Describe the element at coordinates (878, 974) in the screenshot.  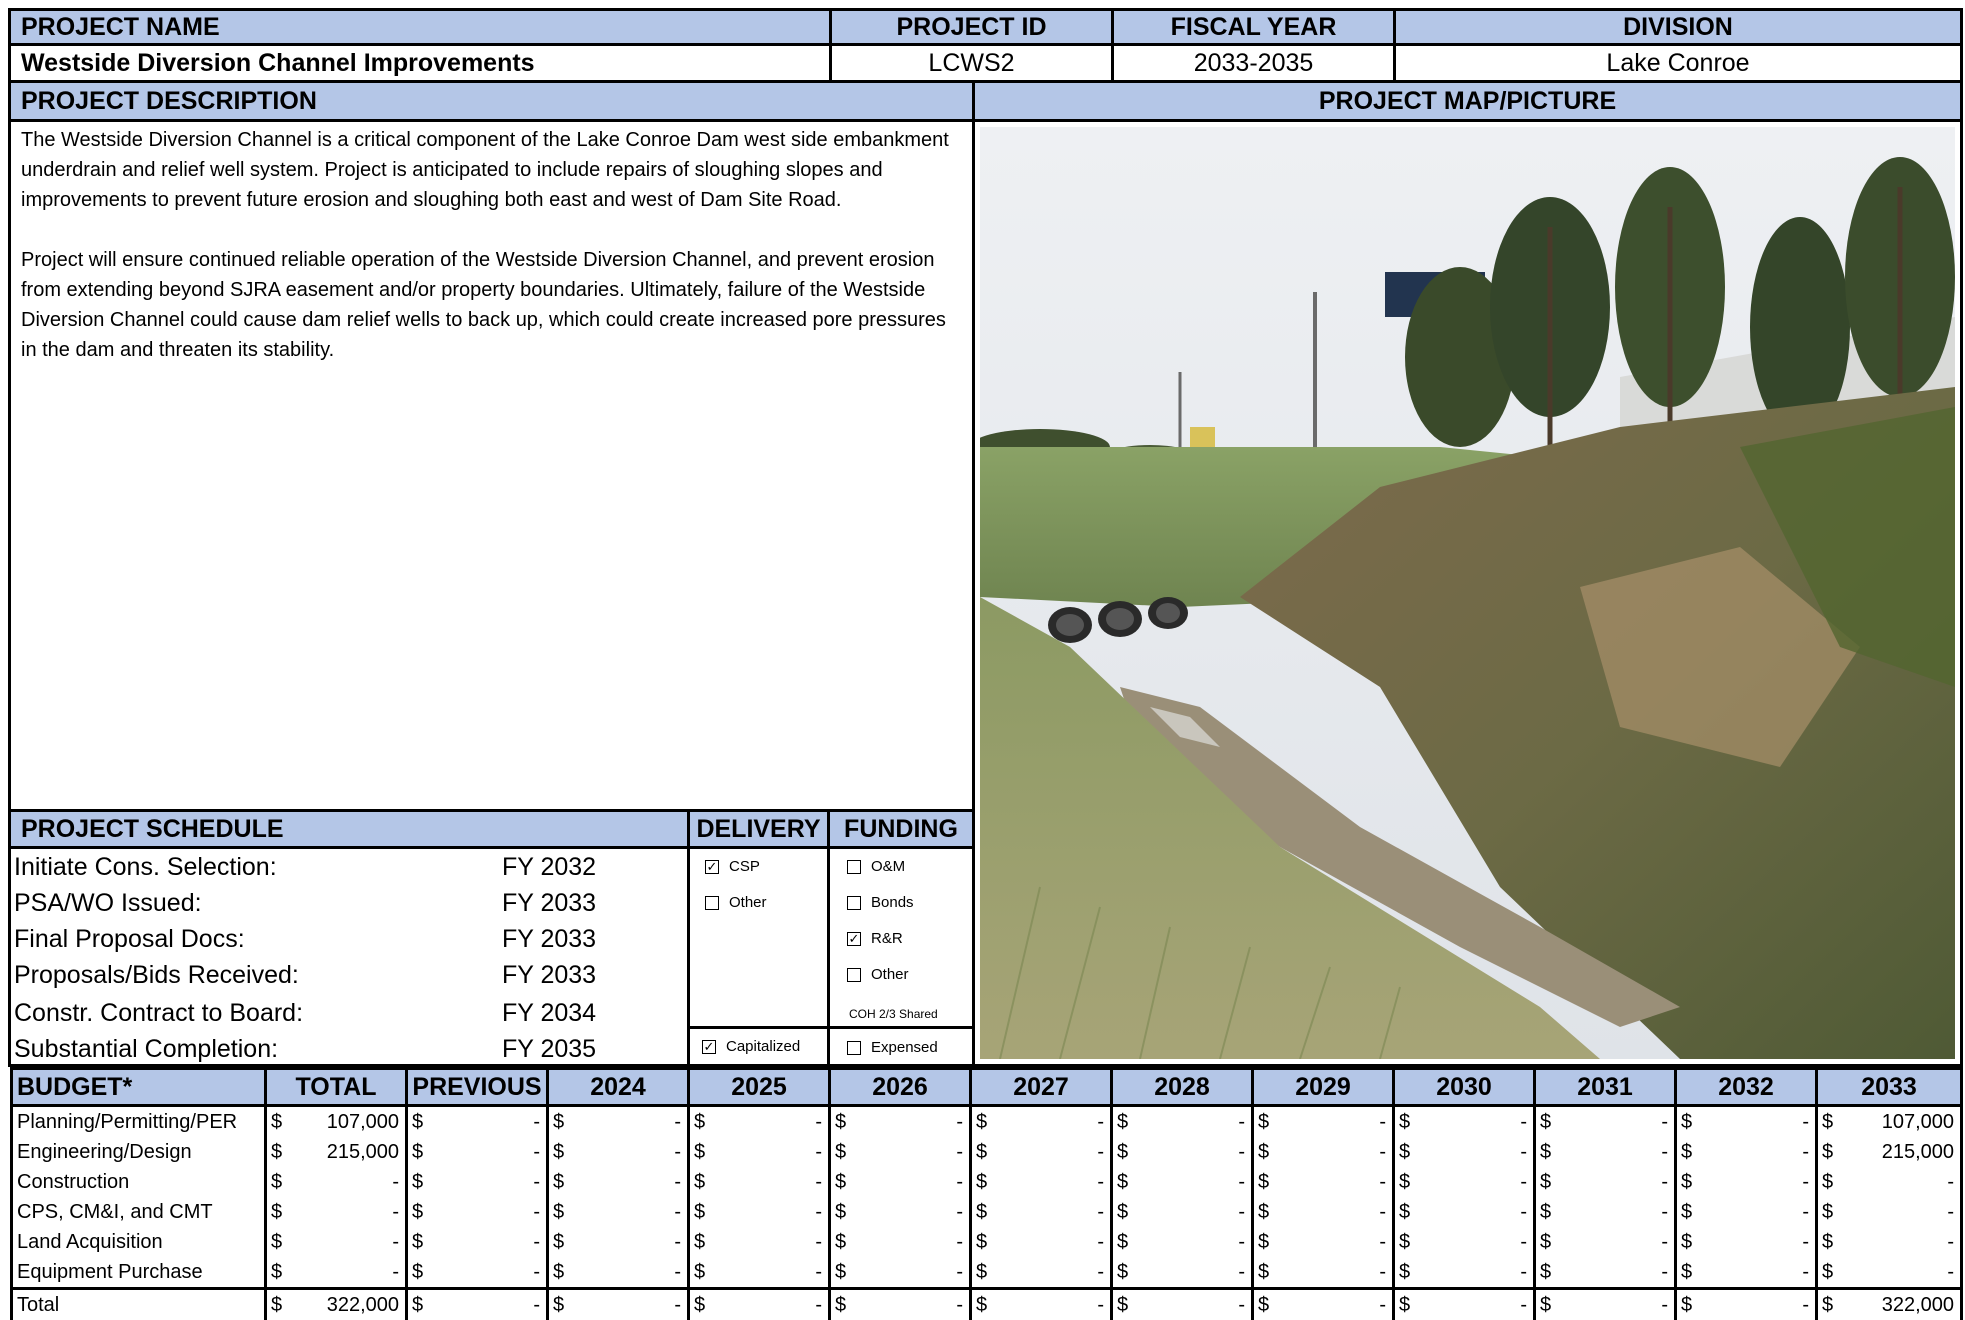
I see `funding-other-checkbox: Other` at that location.